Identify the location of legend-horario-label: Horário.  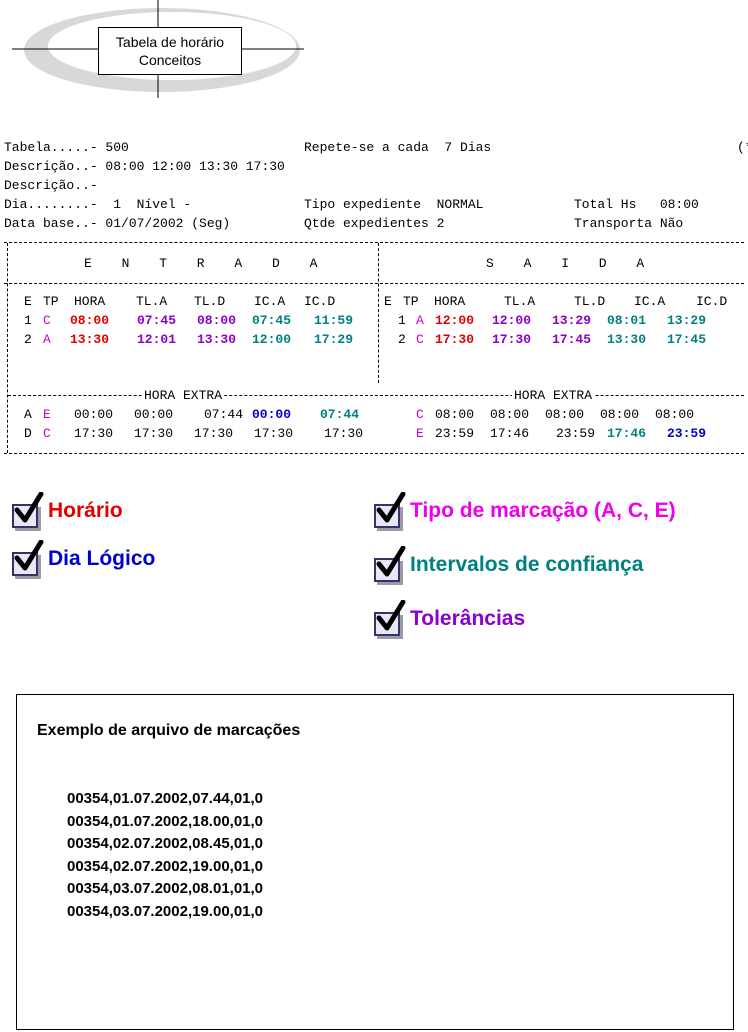
(85, 510).